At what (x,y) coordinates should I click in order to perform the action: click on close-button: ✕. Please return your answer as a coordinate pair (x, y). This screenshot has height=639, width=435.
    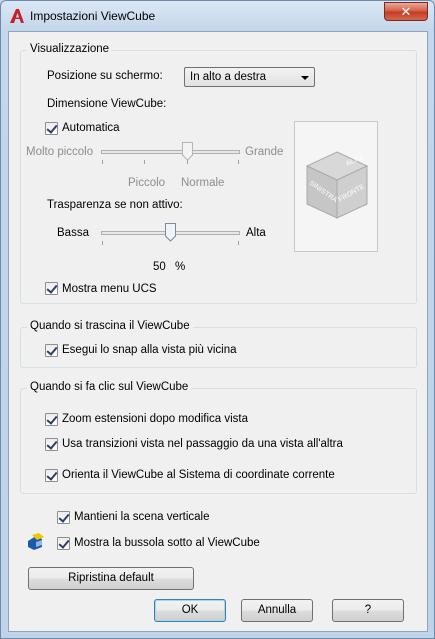
    Looking at the image, I should click on (406, 11).